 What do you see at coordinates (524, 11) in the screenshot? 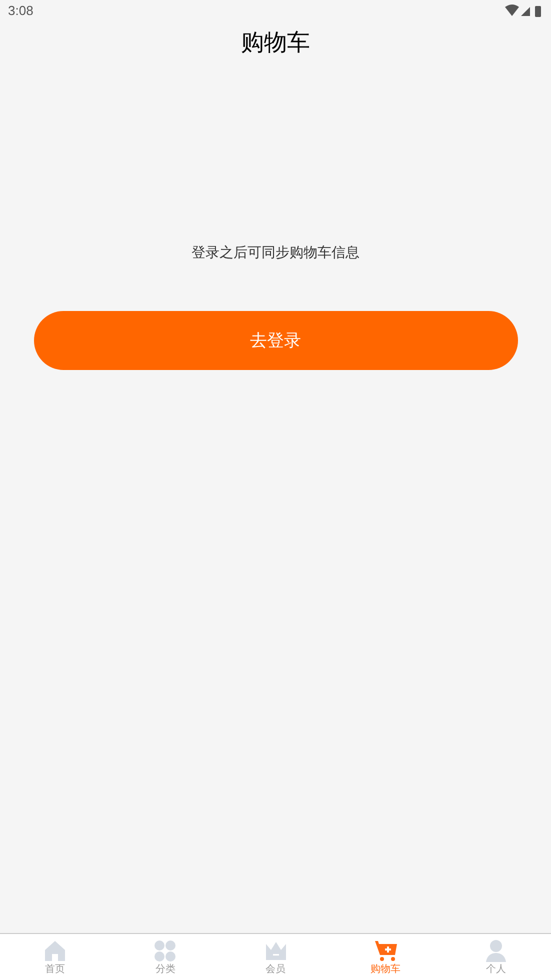
I see `status-icons` at bounding box center [524, 11].